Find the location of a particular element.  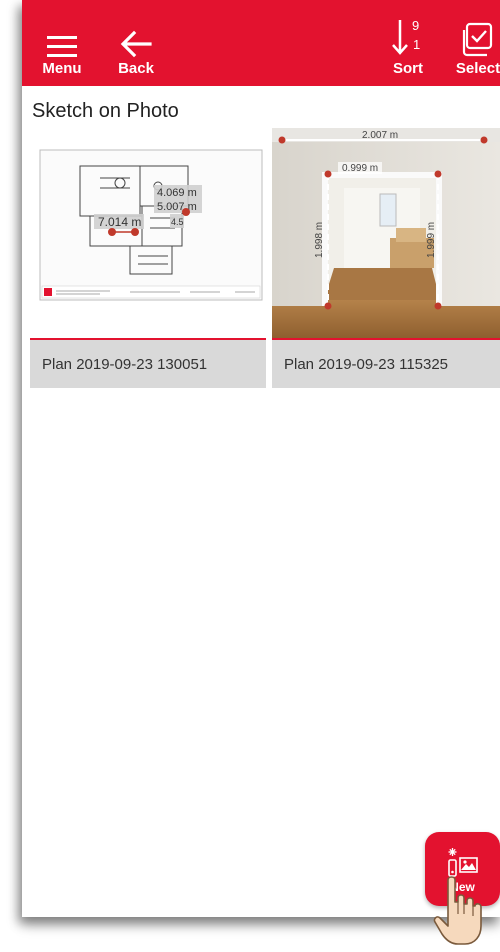

measure-label: 1.998 m is located at coordinates (319, 240).